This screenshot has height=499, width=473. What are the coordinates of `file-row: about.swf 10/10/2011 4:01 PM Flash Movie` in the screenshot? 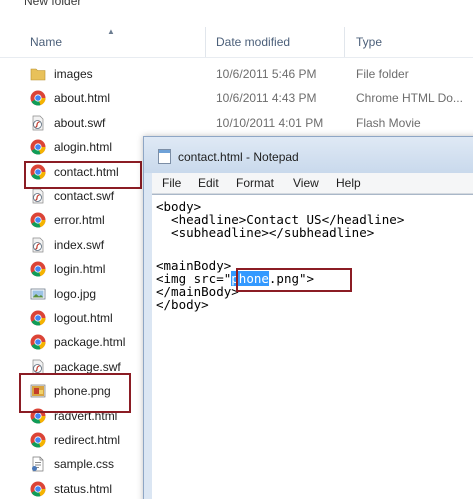 It's located at (247, 123).